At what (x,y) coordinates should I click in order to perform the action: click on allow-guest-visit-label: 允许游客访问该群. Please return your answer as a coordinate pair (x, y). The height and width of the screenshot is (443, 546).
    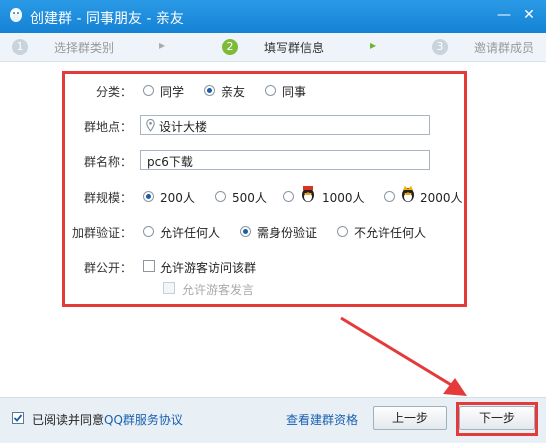
    Looking at the image, I should click on (208, 267).